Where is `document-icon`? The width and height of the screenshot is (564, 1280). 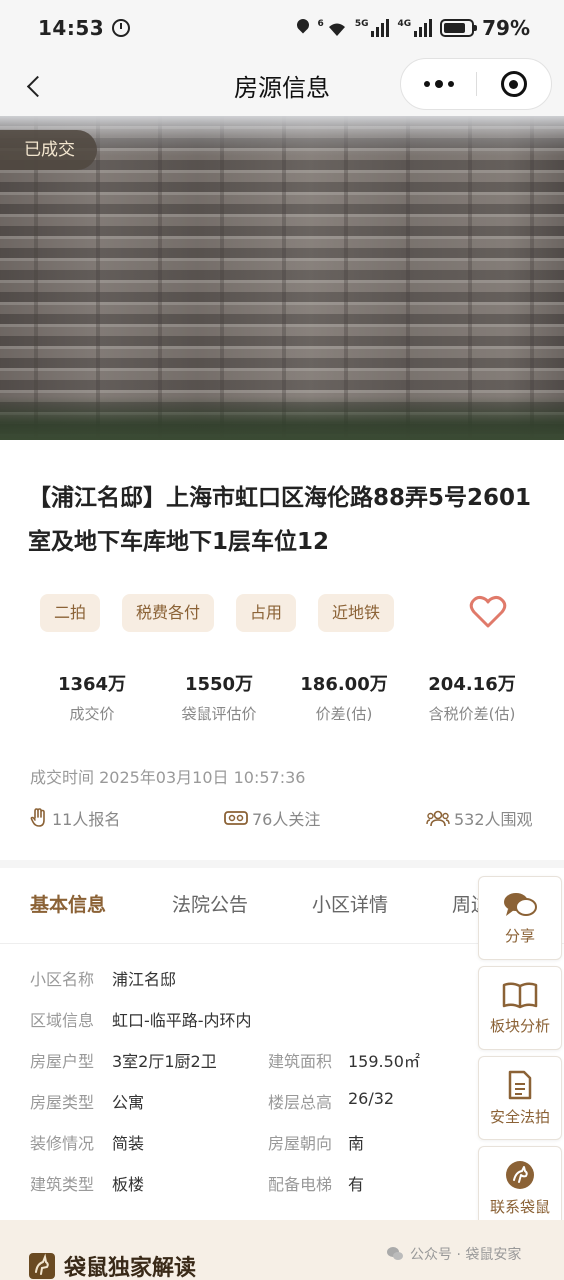 document-icon is located at coordinates (520, 1084).